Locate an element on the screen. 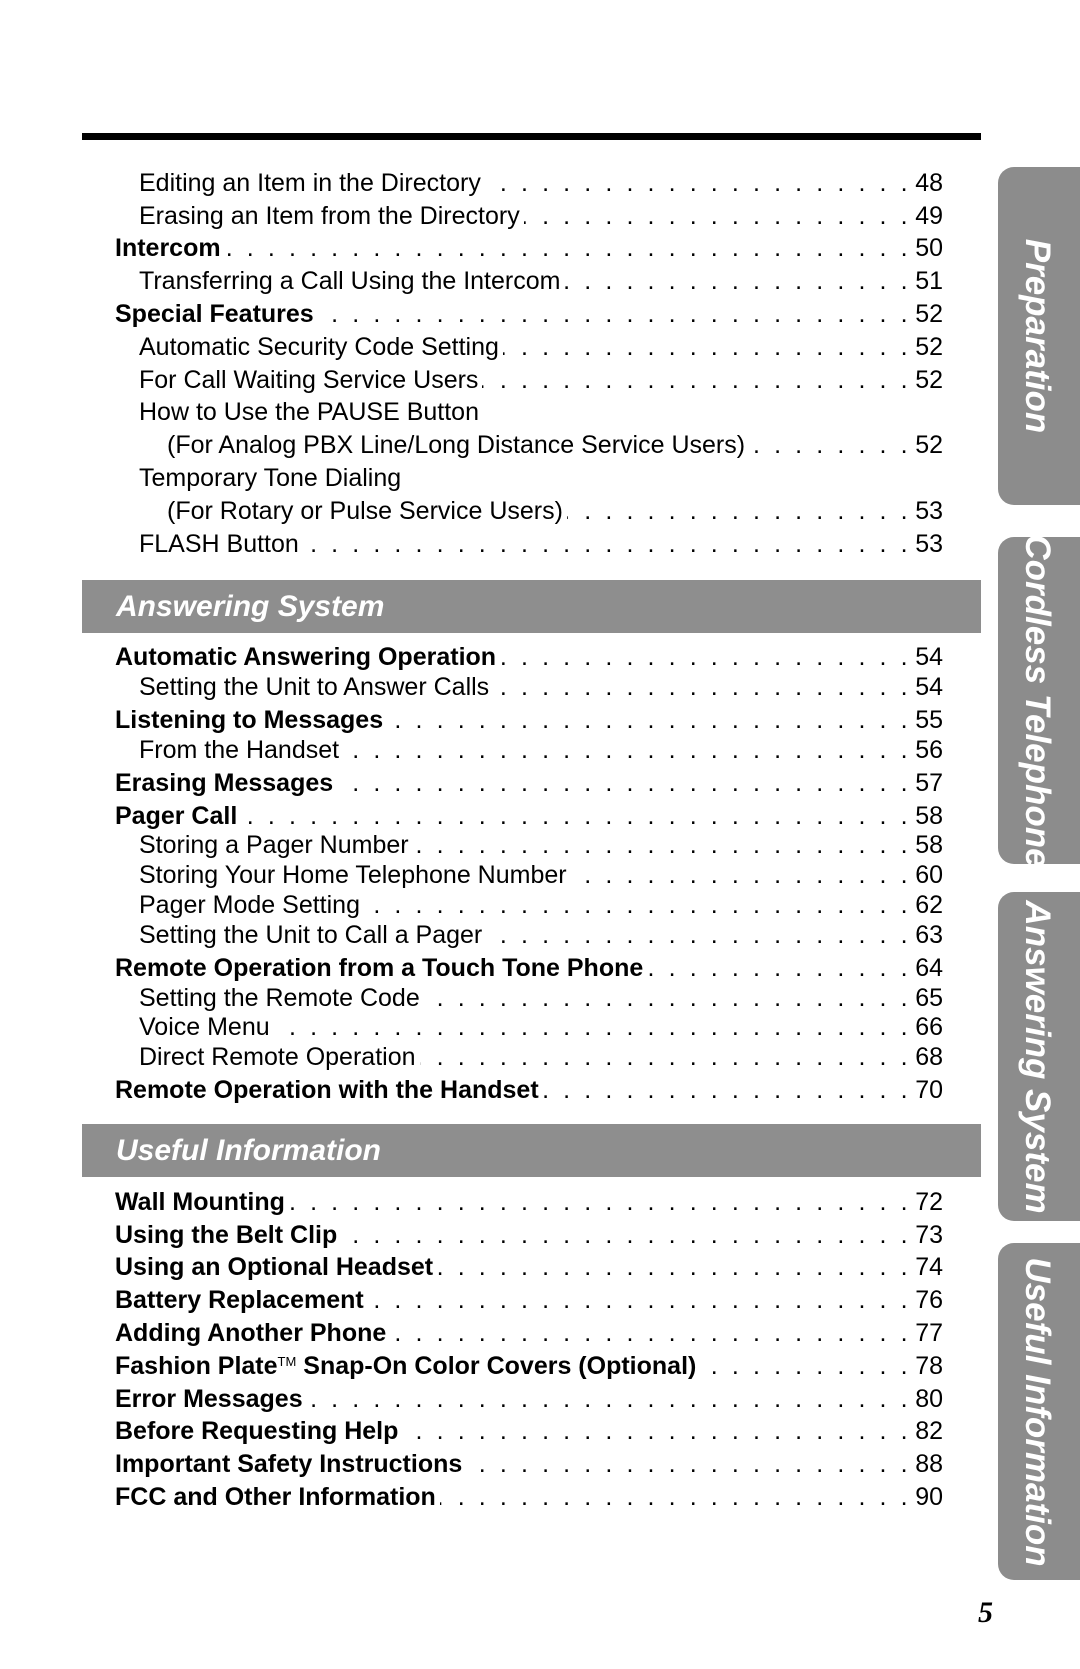 The width and height of the screenshot is (1080, 1669). toc-entry-title: Storing a Pager Number is located at coordinates (274, 845).